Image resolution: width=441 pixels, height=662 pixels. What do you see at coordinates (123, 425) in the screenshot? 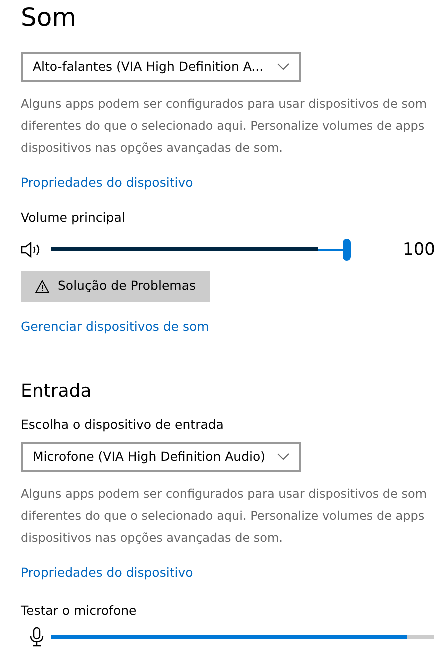
I see `device-label: Escolha o dispositivo de entrada` at bounding box center [123, 425].